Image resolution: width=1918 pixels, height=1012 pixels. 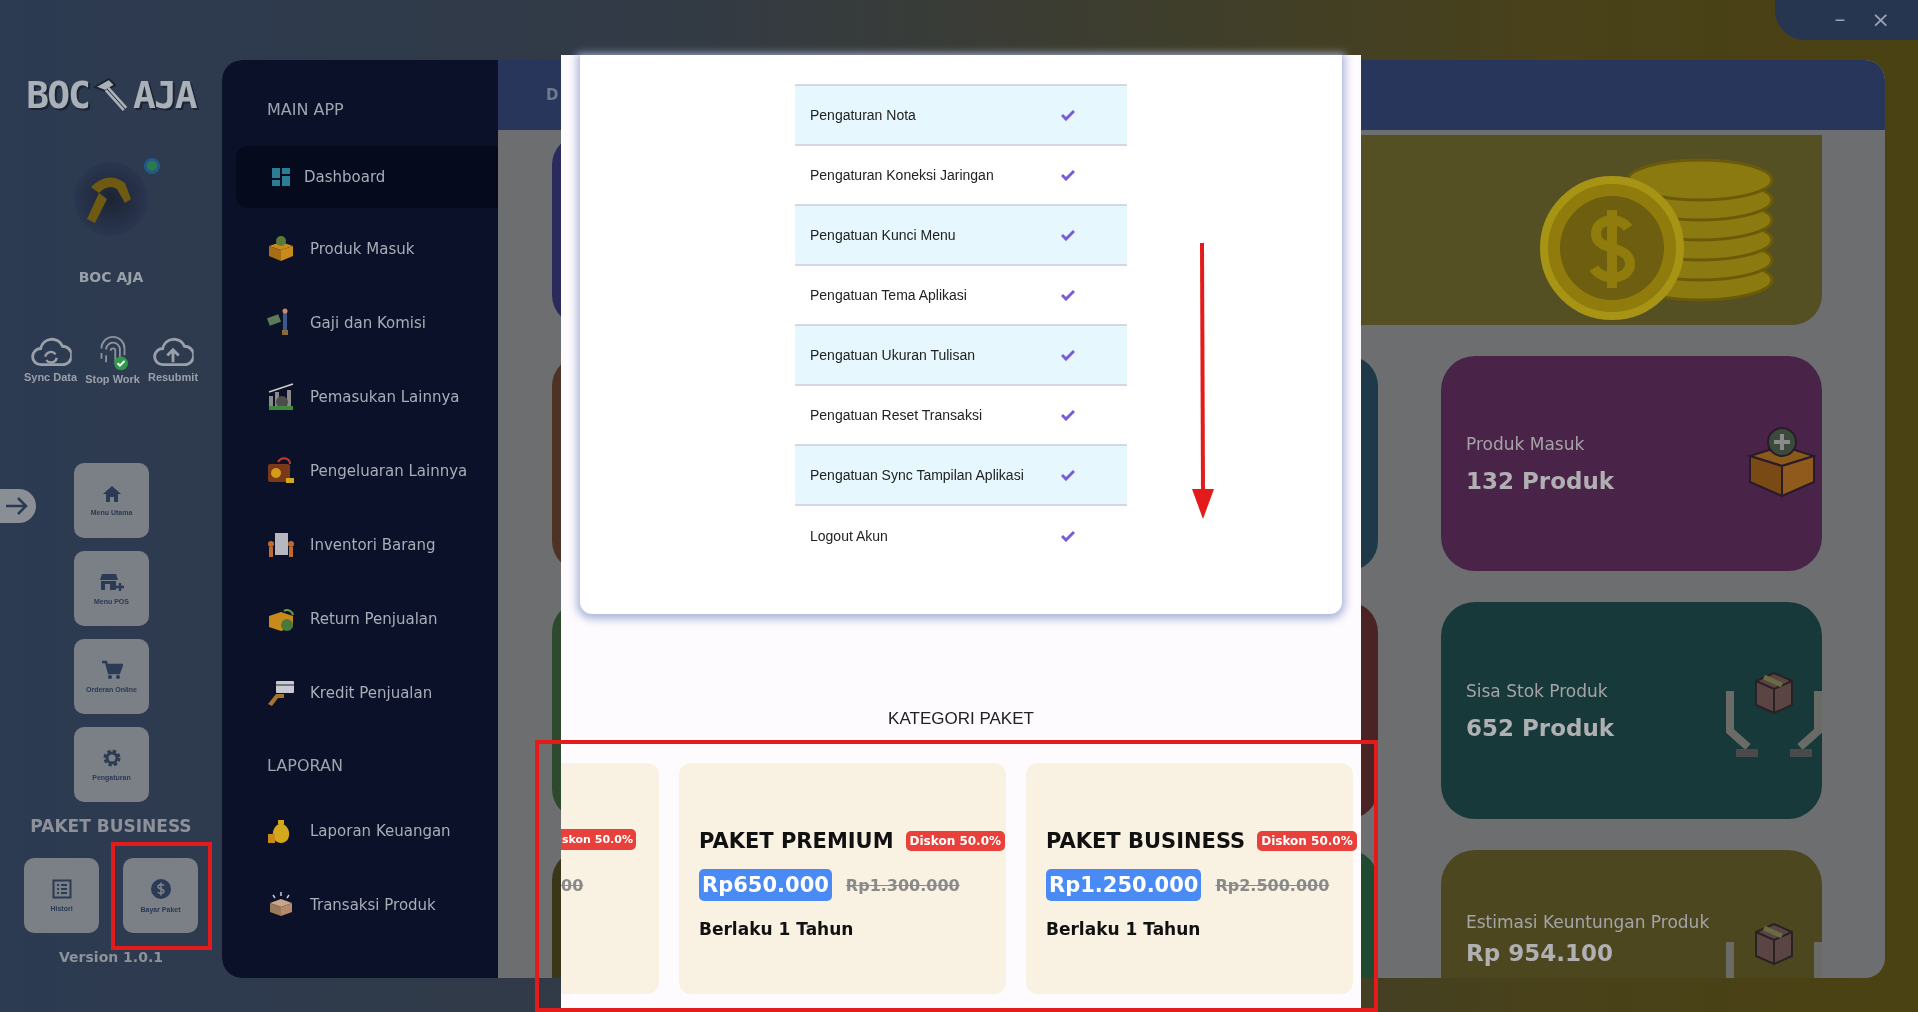 I want to click on nav-item: Pemasukan Lainnya, so click(x=367, y=397).